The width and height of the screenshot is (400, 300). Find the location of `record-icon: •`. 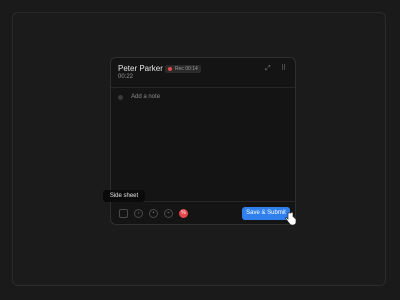

record-icon: • is located at coordinates (153, 213).